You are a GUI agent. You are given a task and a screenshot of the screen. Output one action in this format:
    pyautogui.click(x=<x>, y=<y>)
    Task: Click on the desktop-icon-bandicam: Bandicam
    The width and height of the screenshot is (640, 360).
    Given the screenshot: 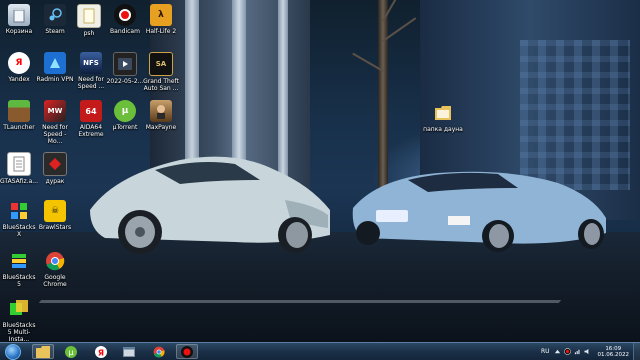 What is the action you would take?
    pyautogui.click(x=125, y=19)
    